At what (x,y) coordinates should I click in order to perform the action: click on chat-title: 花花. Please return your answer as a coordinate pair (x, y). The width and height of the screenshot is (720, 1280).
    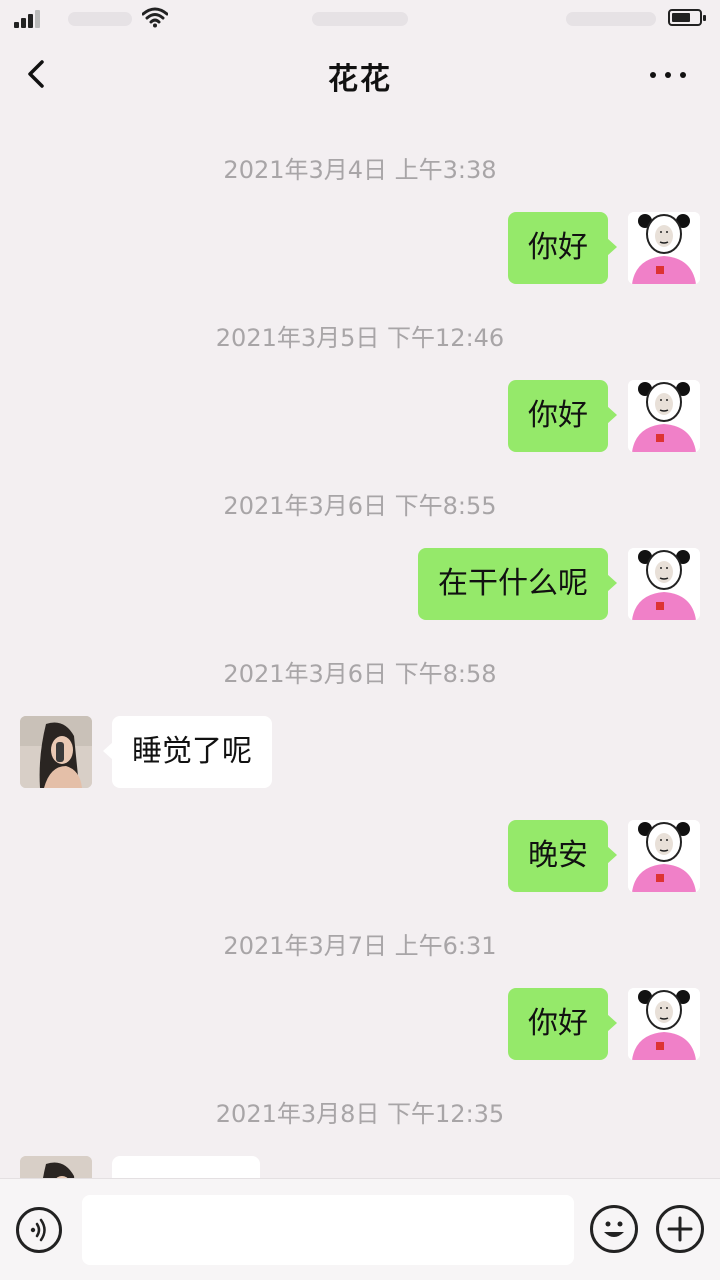
    Looking at the image, I should click on (360, 79).